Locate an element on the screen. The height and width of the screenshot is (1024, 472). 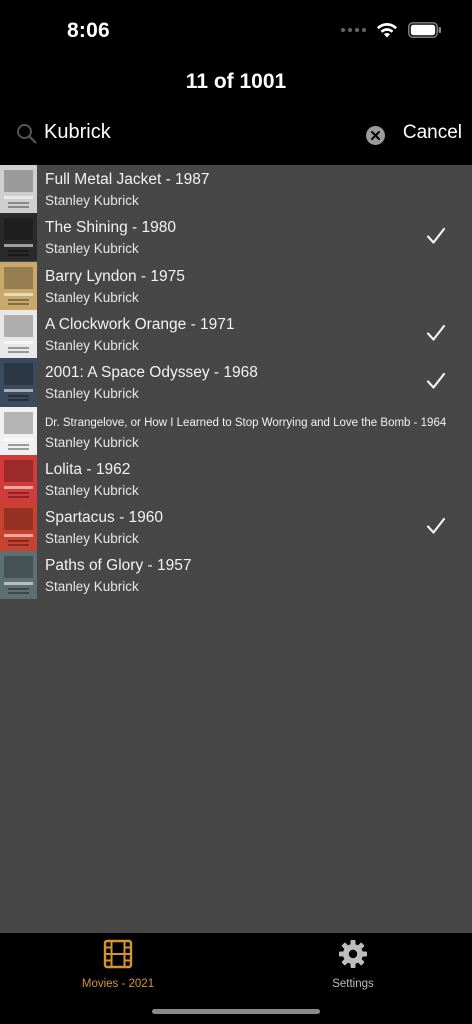
battery-icon is located at coordinates (424, 30).